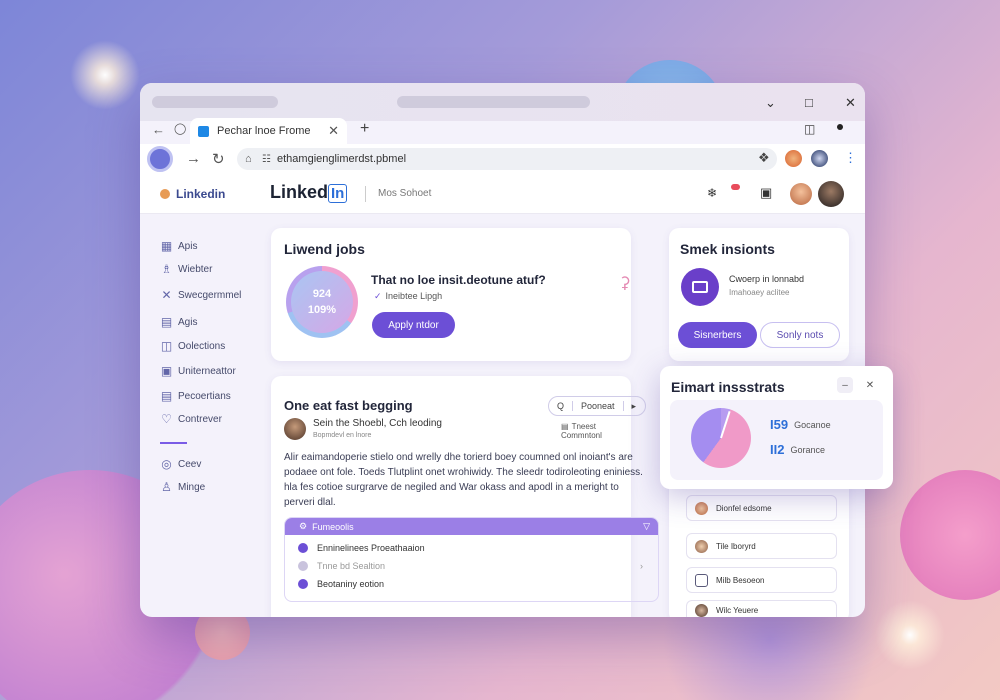  What do you see at coordinates (348, 405) in the screenshot?
I see `feed-title: One eat fast begging` at bounding box center [348, 405].